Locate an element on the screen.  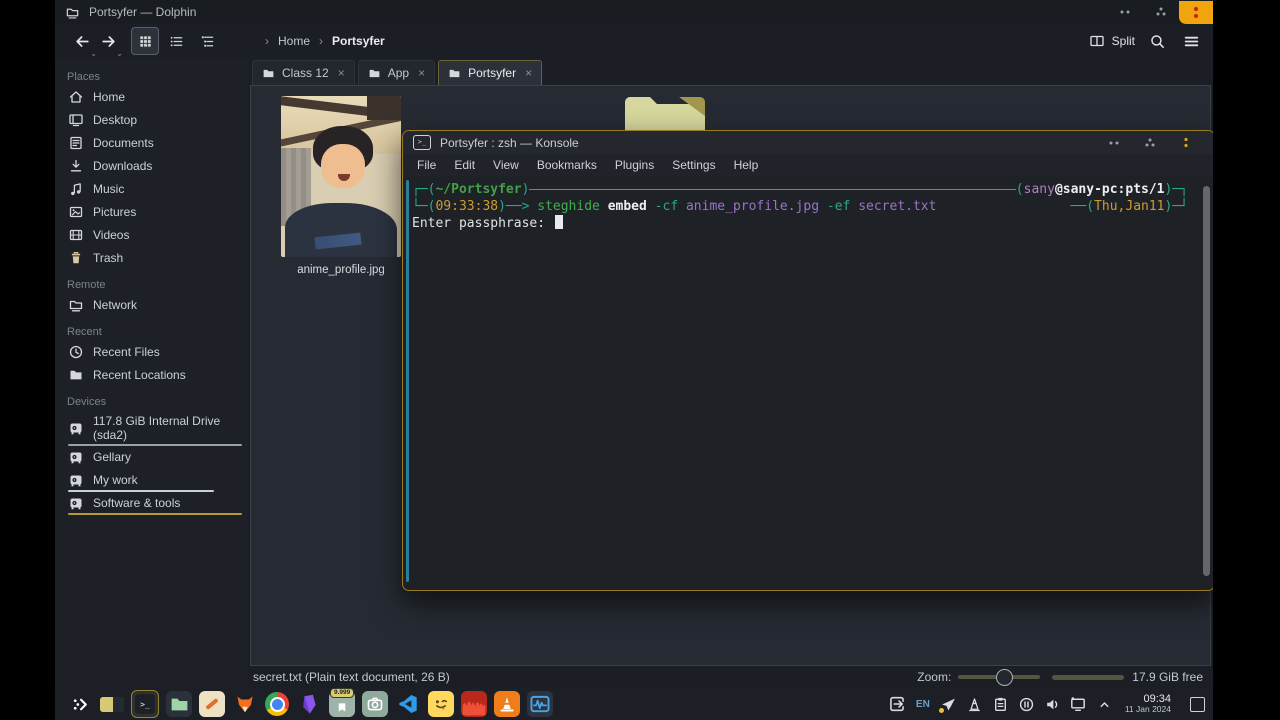
taskbar-vlc-icon is located at coordinates (507, 704).